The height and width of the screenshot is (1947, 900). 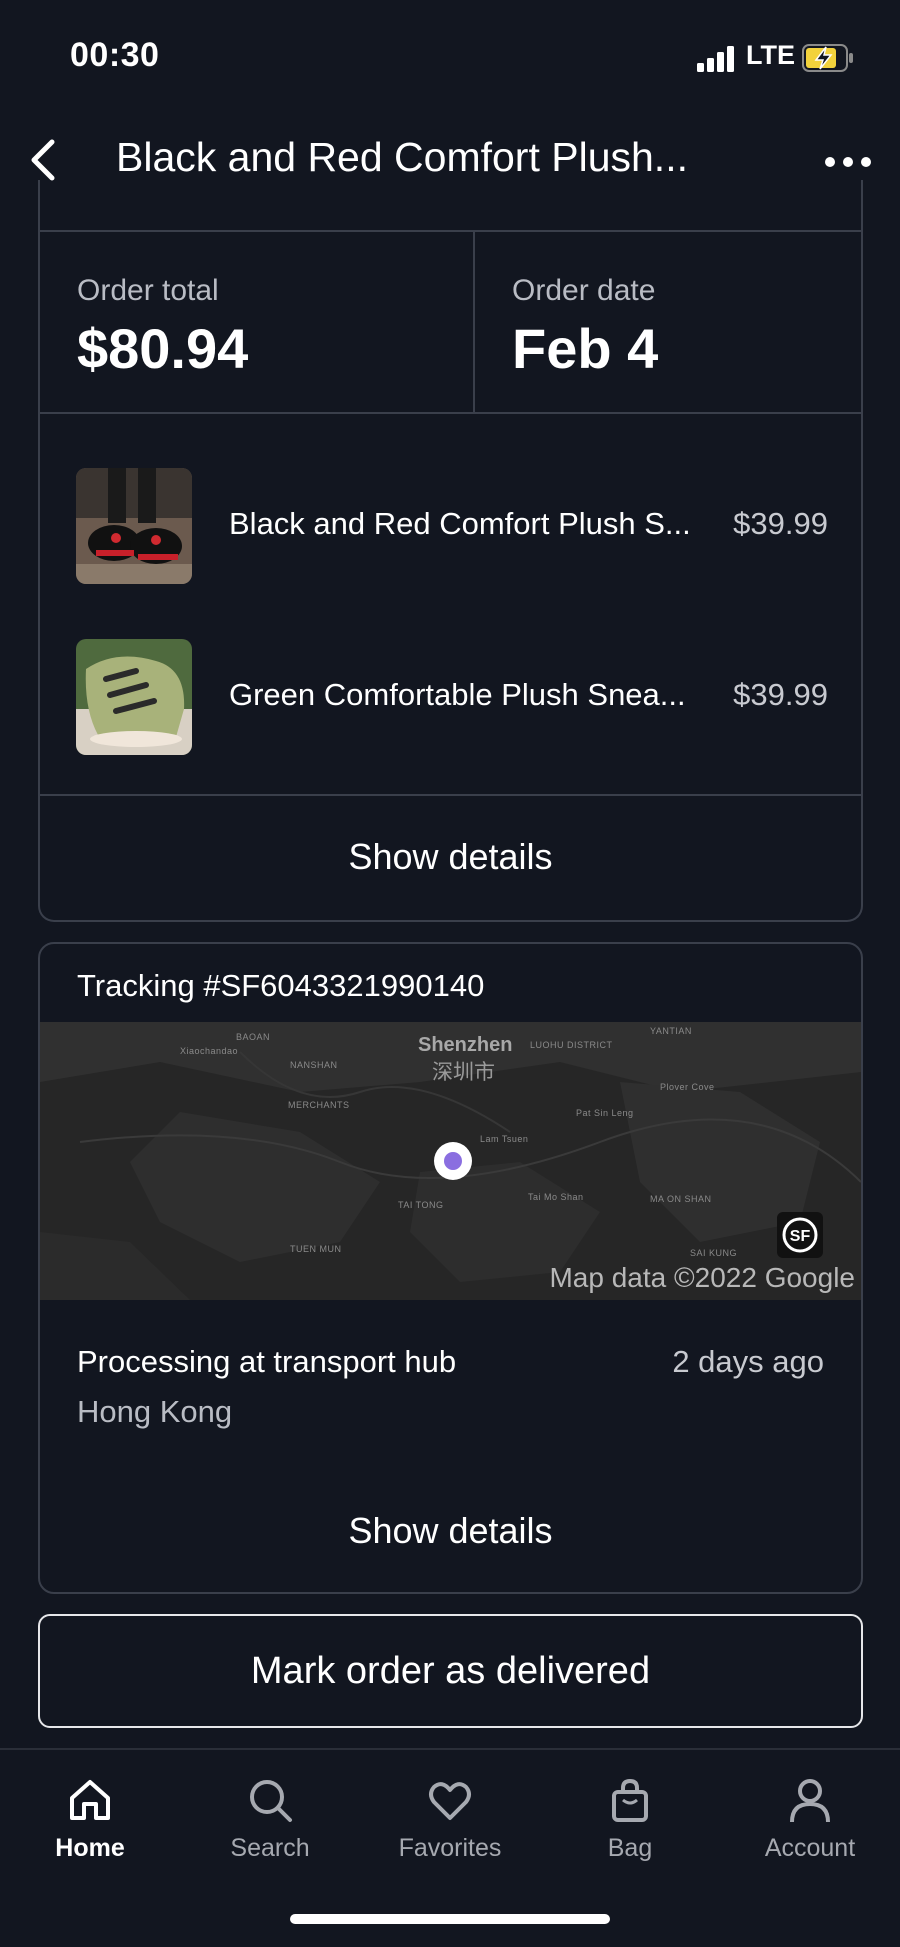 I want to click on home-indicator, so click(x=450, y=1919).